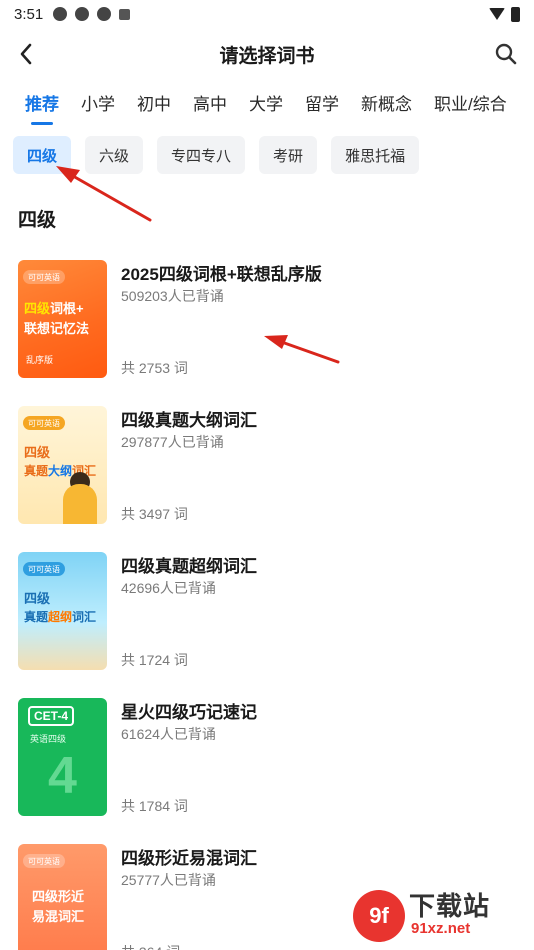  I want to click on book-cover: 可可英语 四级 真题大纲词汇, so click(62, 465).